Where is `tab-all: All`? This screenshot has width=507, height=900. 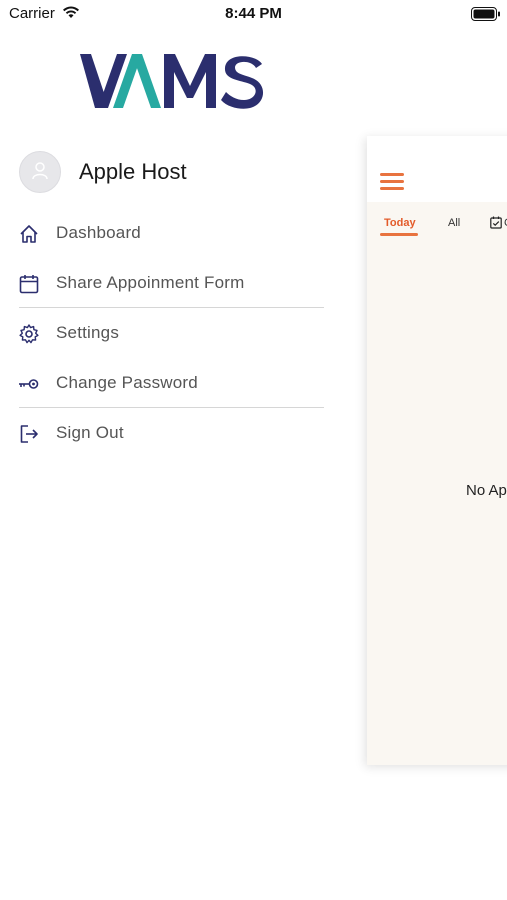 tab-all: All is located at coordinates (454, 223).